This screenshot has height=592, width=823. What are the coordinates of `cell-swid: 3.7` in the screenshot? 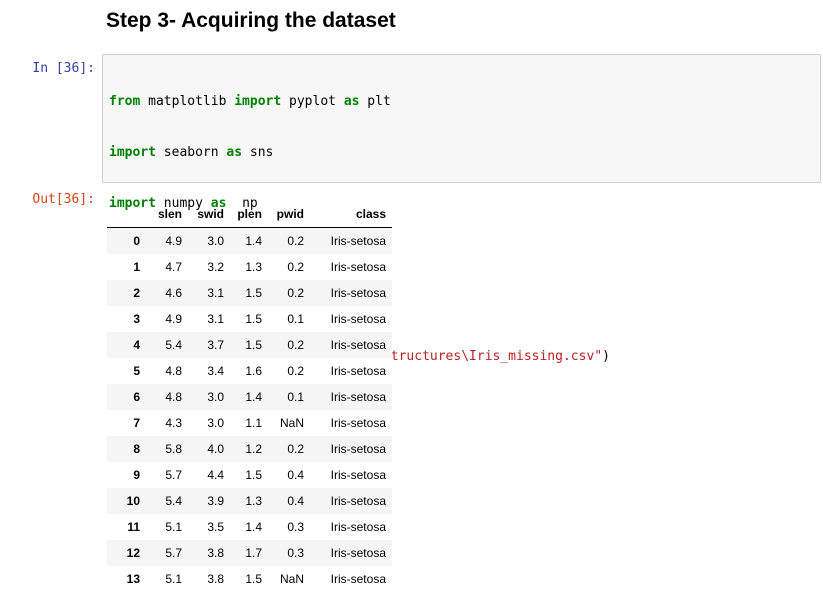 It's located at (209, 345).